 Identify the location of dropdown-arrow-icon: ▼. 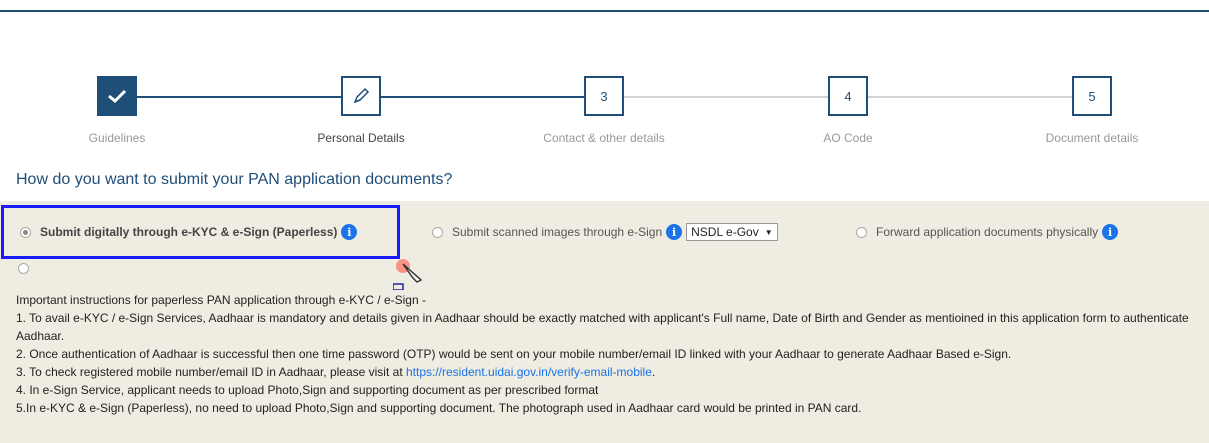
(768, 232).